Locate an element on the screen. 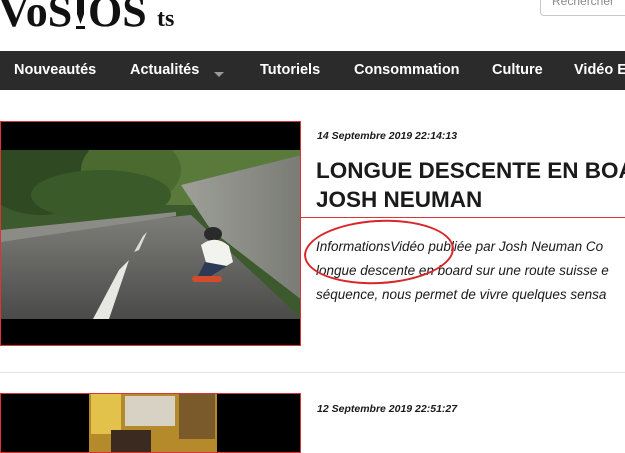 Image resolution: width=625 pixels, height=453 pixels. svg-text: ts is located at coordinates (165, 18).